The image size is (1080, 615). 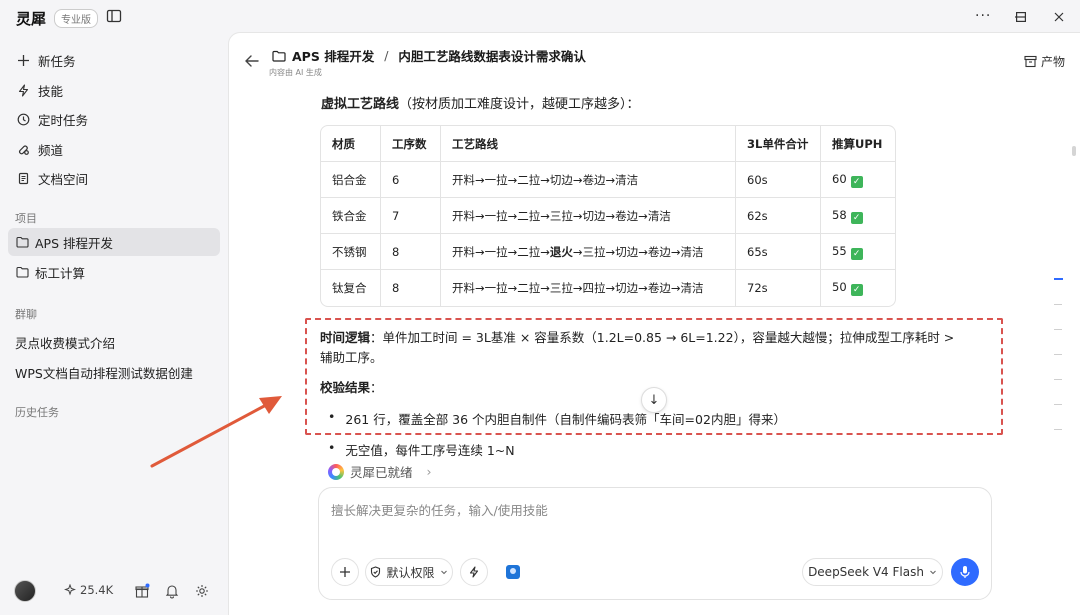 I want to click on cell-uph: 60 ✓, so click(x=858, y=180).